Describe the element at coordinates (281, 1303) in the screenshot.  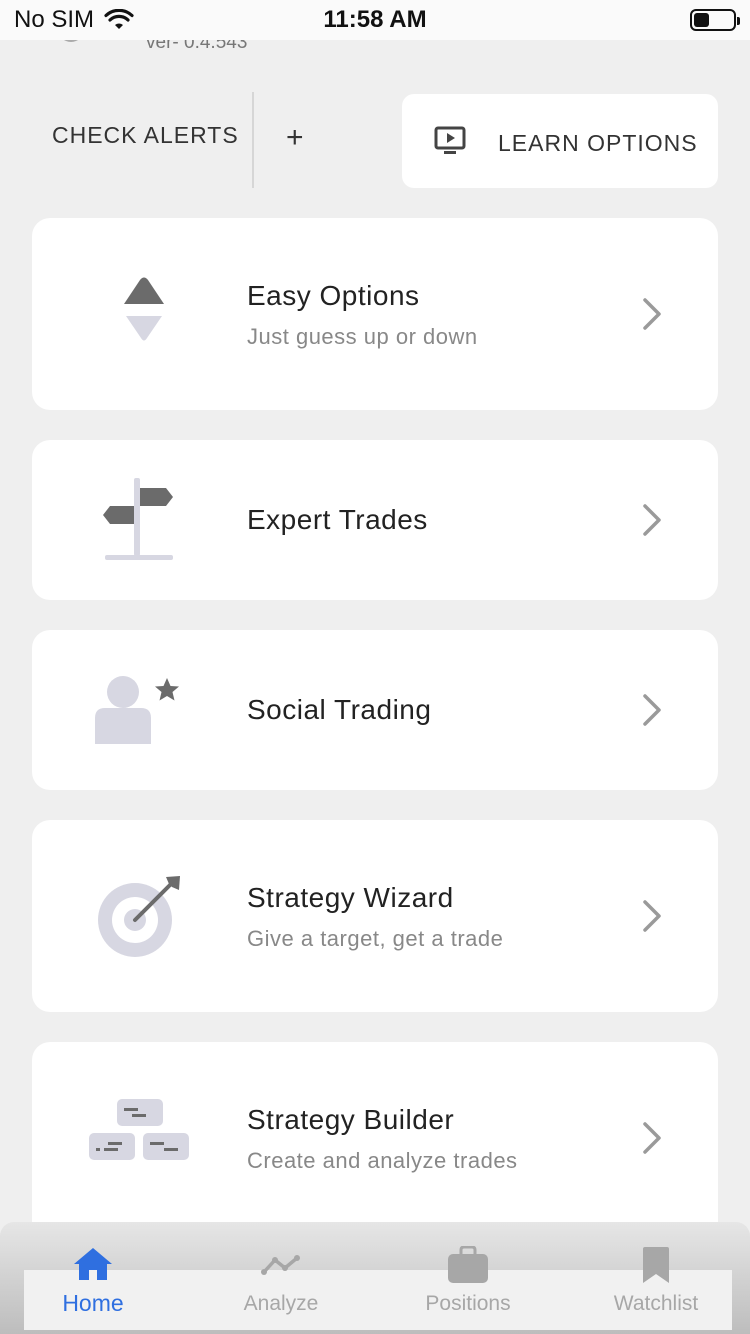
I see `tab-label: Analyze` at that location.